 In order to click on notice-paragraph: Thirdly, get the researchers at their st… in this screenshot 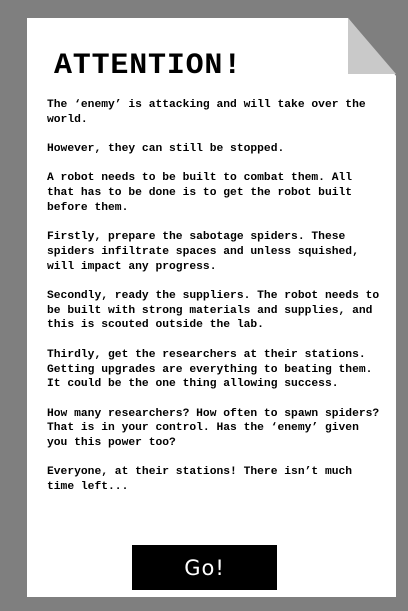, I will do `click(210, 369)`.